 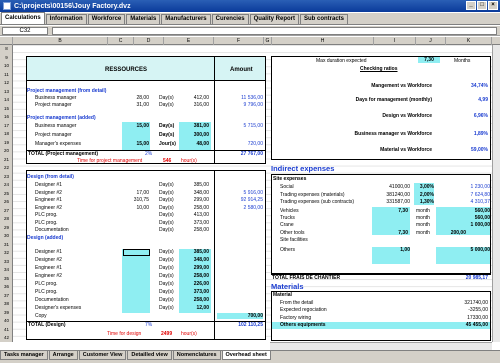 What do you see at coordinates (6, 99) in the screenshot?
I see `row-header: 14` at bounding box center [6, 99].